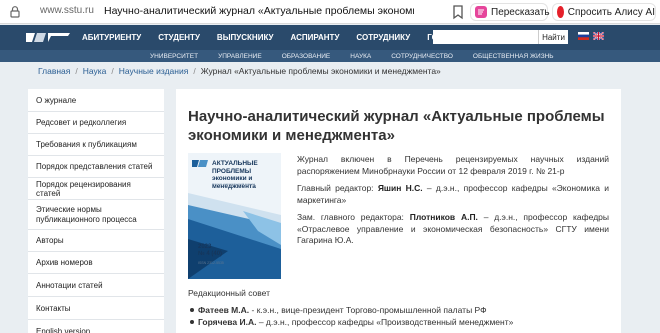 The image size is (660, 333). I want to click on sidebar-item-requirements: Требования к публикациям, so click(96, 145).